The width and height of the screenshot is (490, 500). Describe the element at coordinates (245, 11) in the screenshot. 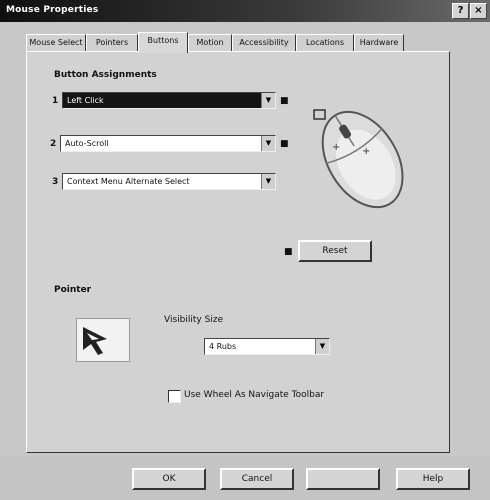

I see `window-title-bar: Mouse Properties ? ×` at that location.